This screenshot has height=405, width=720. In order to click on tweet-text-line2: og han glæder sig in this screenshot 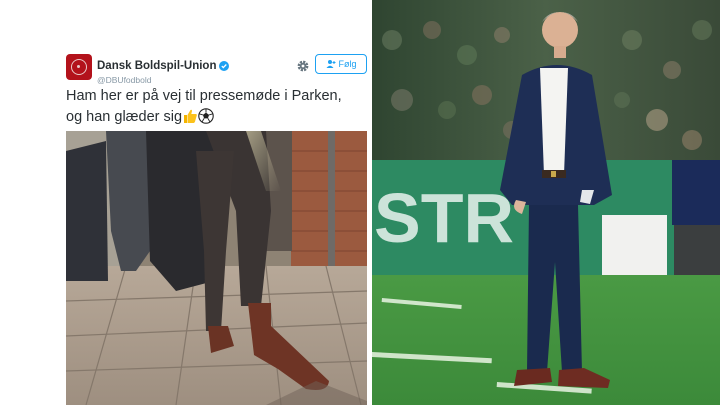, I will do `click(218, 117)`.